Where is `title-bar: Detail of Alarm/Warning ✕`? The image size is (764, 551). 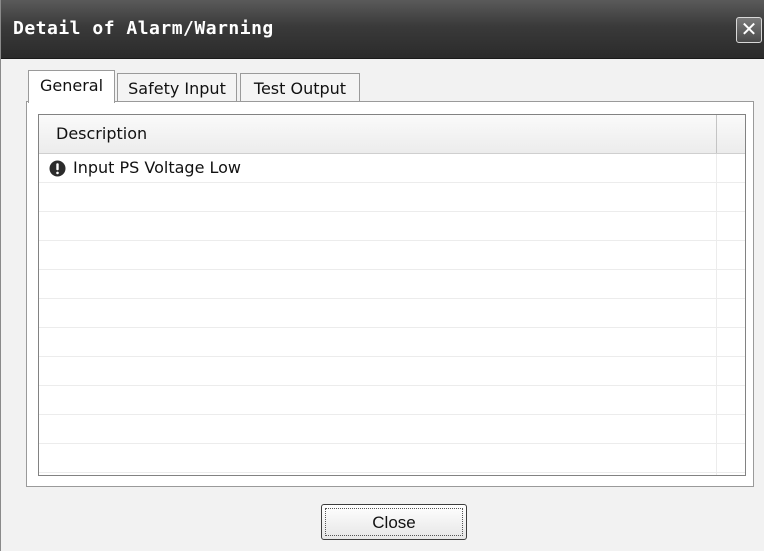
title-bar: Detail of Alarm/Warning ✕ is located at coordinates (382, 29).